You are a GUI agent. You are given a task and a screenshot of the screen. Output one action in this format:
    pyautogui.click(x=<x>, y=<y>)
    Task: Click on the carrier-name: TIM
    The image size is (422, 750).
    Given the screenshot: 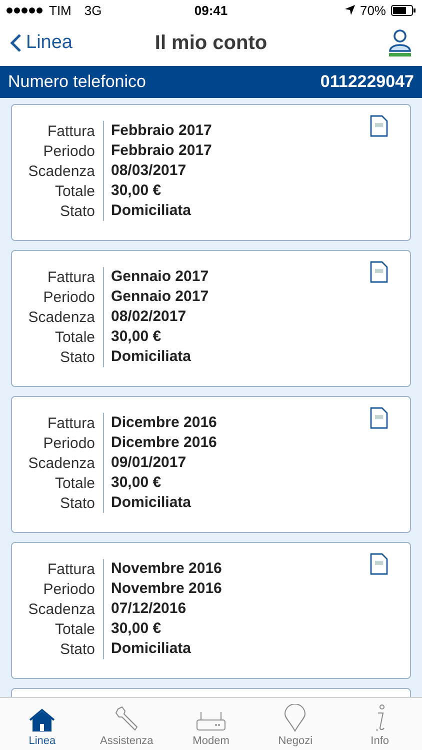 What is the action you would take?
    pyautogui.click(x=60, y=10)
    